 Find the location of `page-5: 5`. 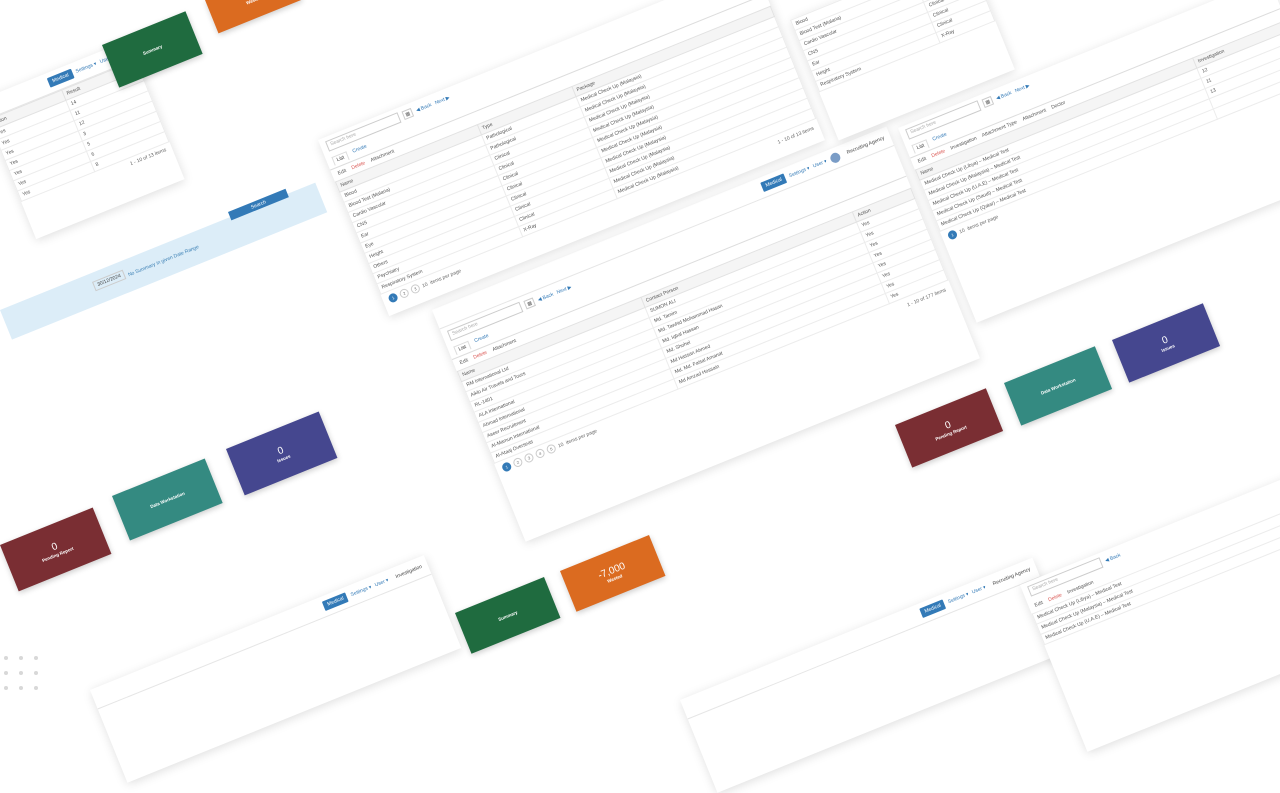

page-5: 5 is located at coordinates (551, 449).